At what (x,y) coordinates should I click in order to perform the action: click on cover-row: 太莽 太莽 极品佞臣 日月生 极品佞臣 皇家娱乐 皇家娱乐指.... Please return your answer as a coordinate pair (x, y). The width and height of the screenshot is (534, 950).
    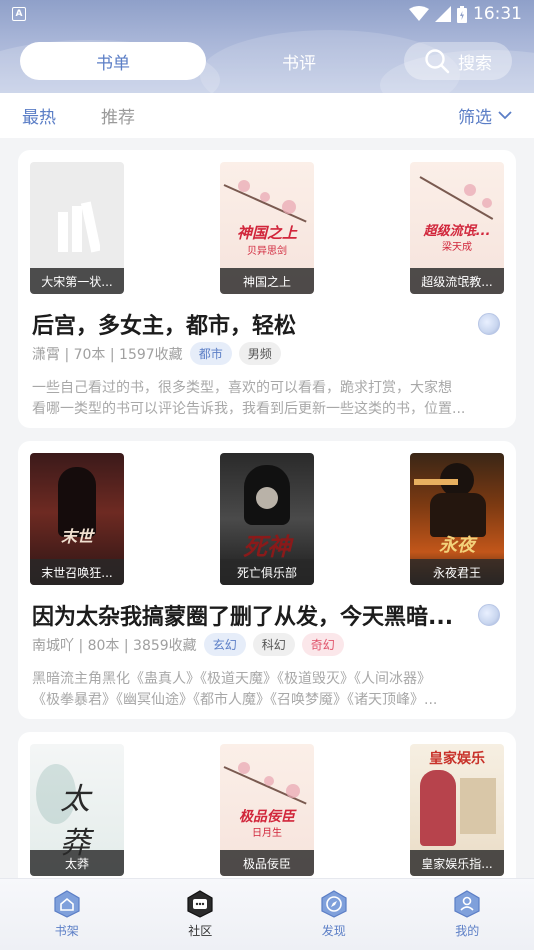
    Looking at the image, I should click on (267, 810).